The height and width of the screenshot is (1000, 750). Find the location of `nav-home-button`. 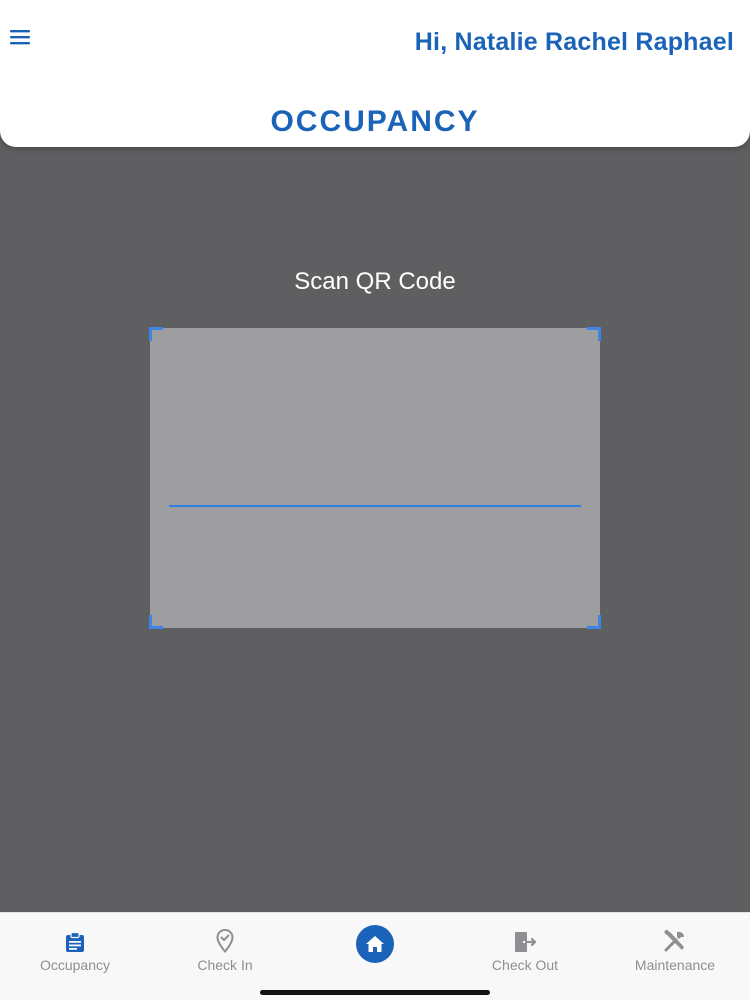

nav-home-button is located at coordinates (375, 944).